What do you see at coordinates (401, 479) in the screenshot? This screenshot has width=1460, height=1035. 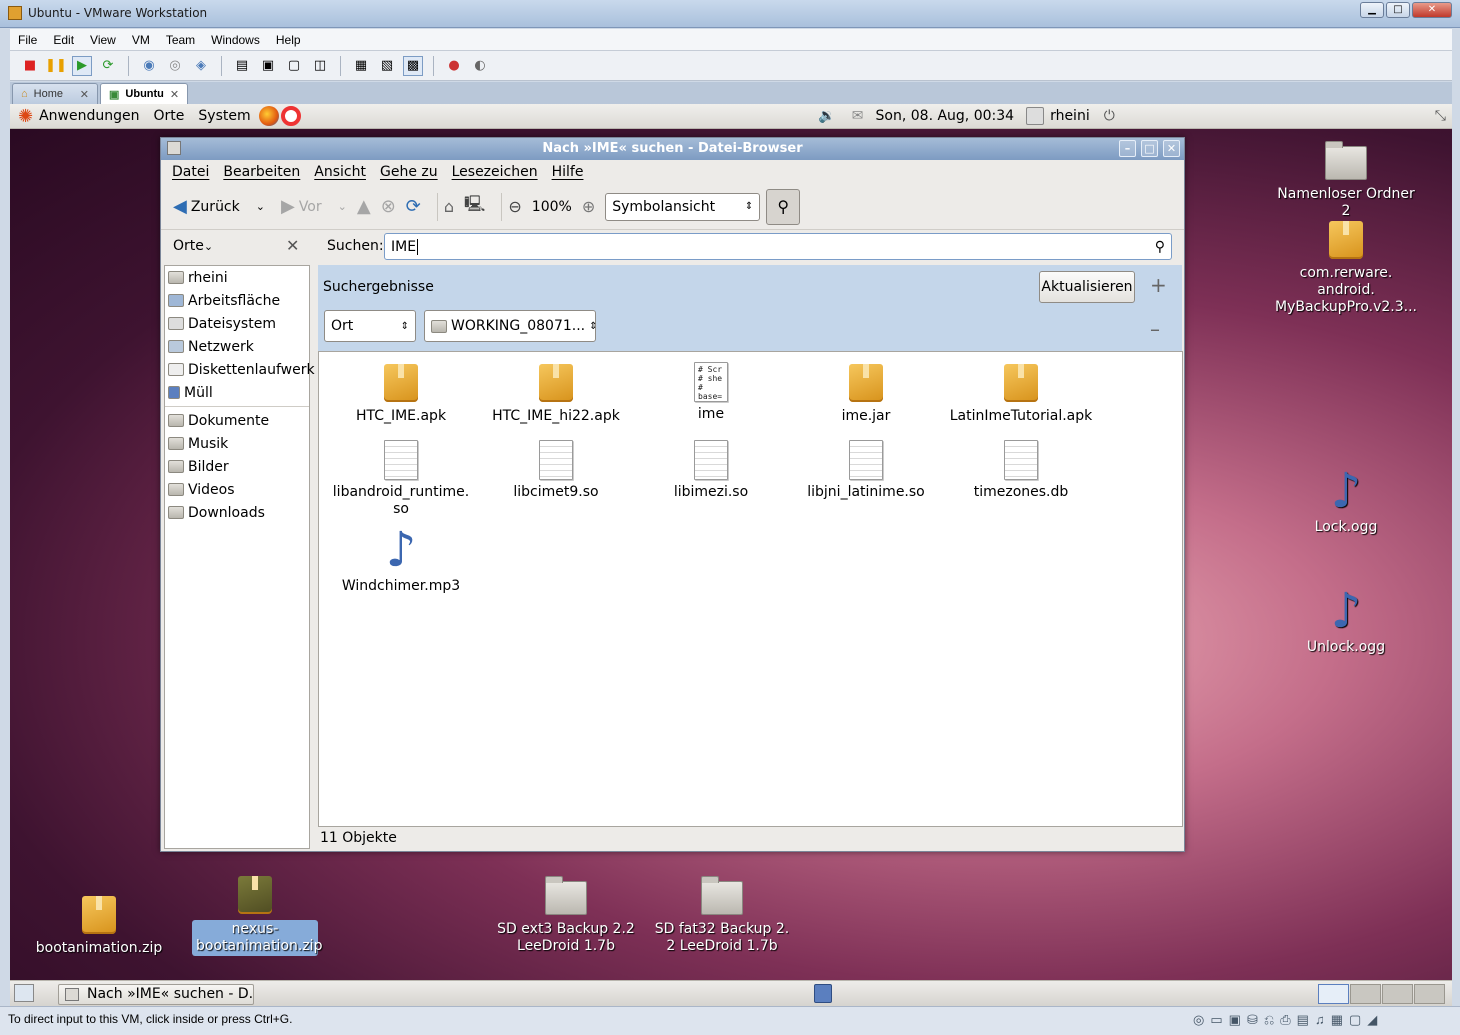 I see `file-item: libandroid_runtime. so` at bounding box center [401, 479].